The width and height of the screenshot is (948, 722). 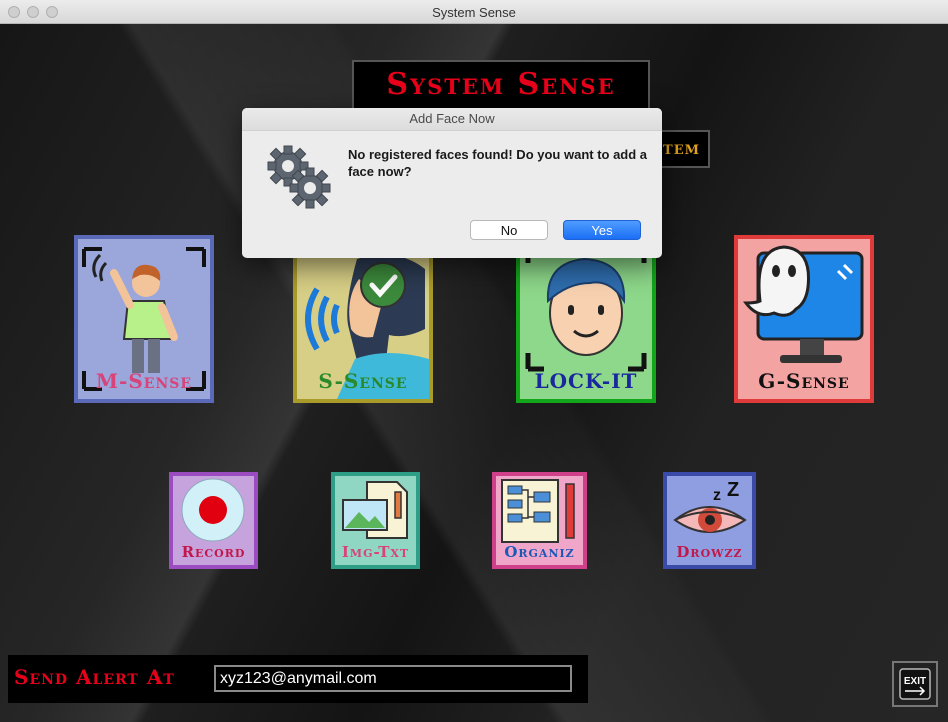 What do you see at coordinates (804, 319) in the screenshot?
I see `g-sense-tile: G-Sense` at bounding box center [804, 319].